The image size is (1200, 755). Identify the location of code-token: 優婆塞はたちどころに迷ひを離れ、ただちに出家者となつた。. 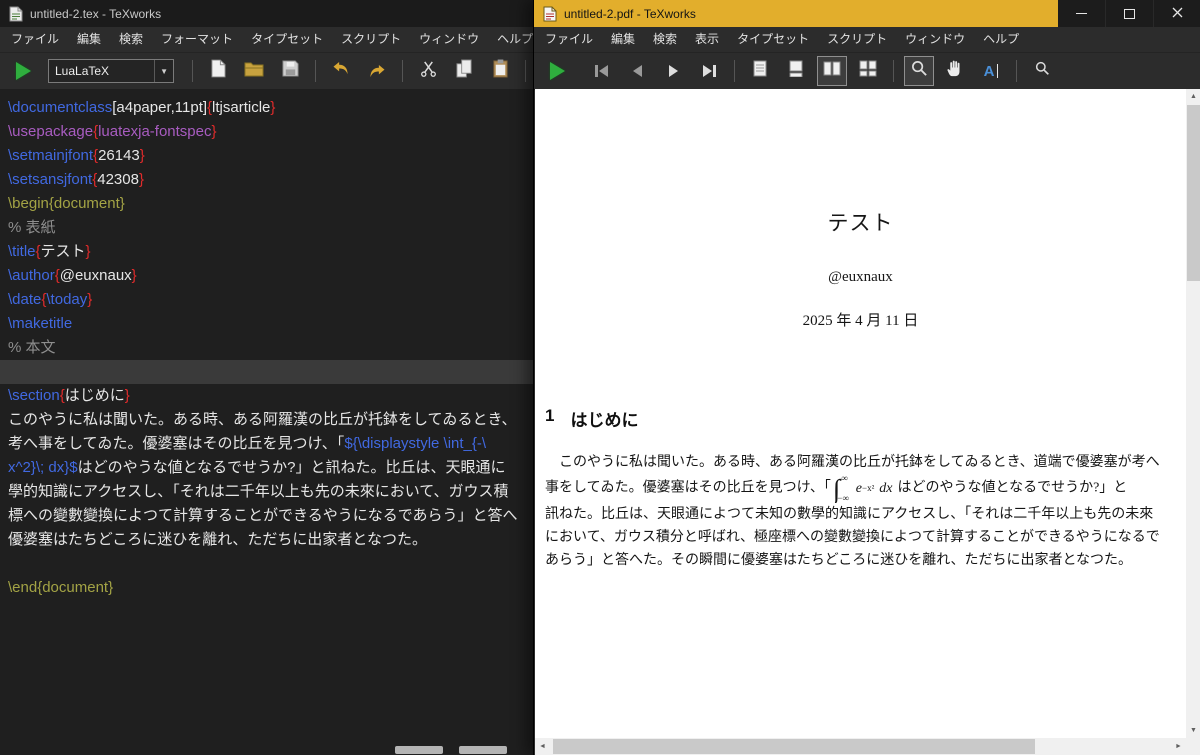
(217, 539).